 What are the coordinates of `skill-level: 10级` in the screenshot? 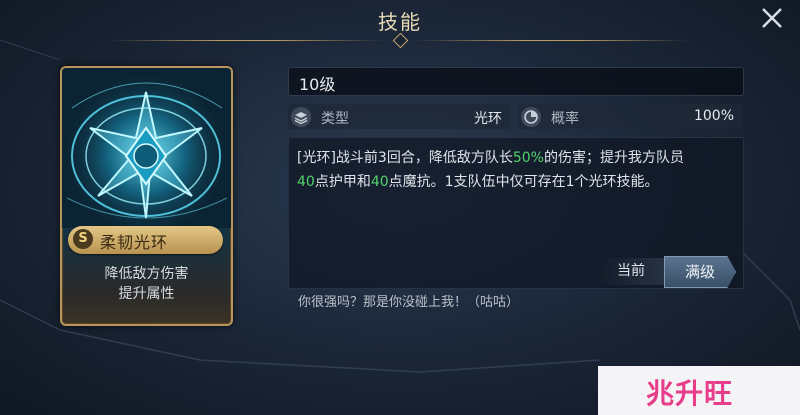 It's located at (317, 84).